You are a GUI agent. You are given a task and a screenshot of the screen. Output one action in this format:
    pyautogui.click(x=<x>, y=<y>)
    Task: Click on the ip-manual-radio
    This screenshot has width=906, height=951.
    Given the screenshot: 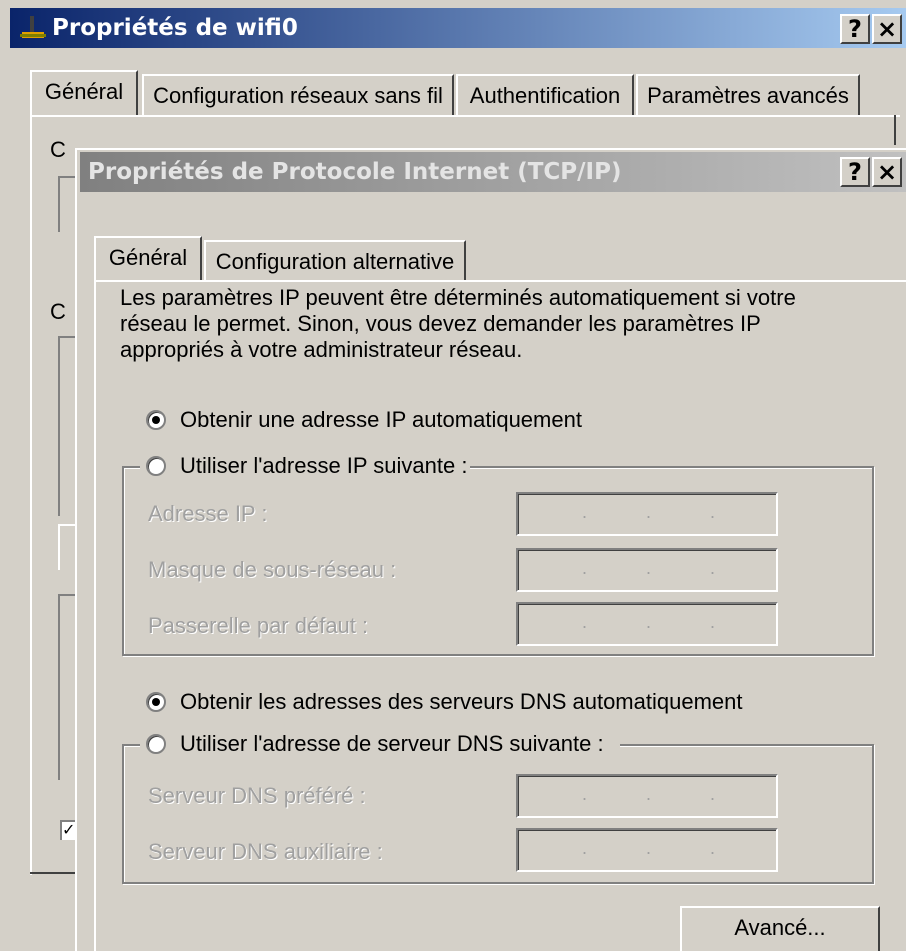 What is the action you would take?
    pyautogui.click(x=156, y=466)
    